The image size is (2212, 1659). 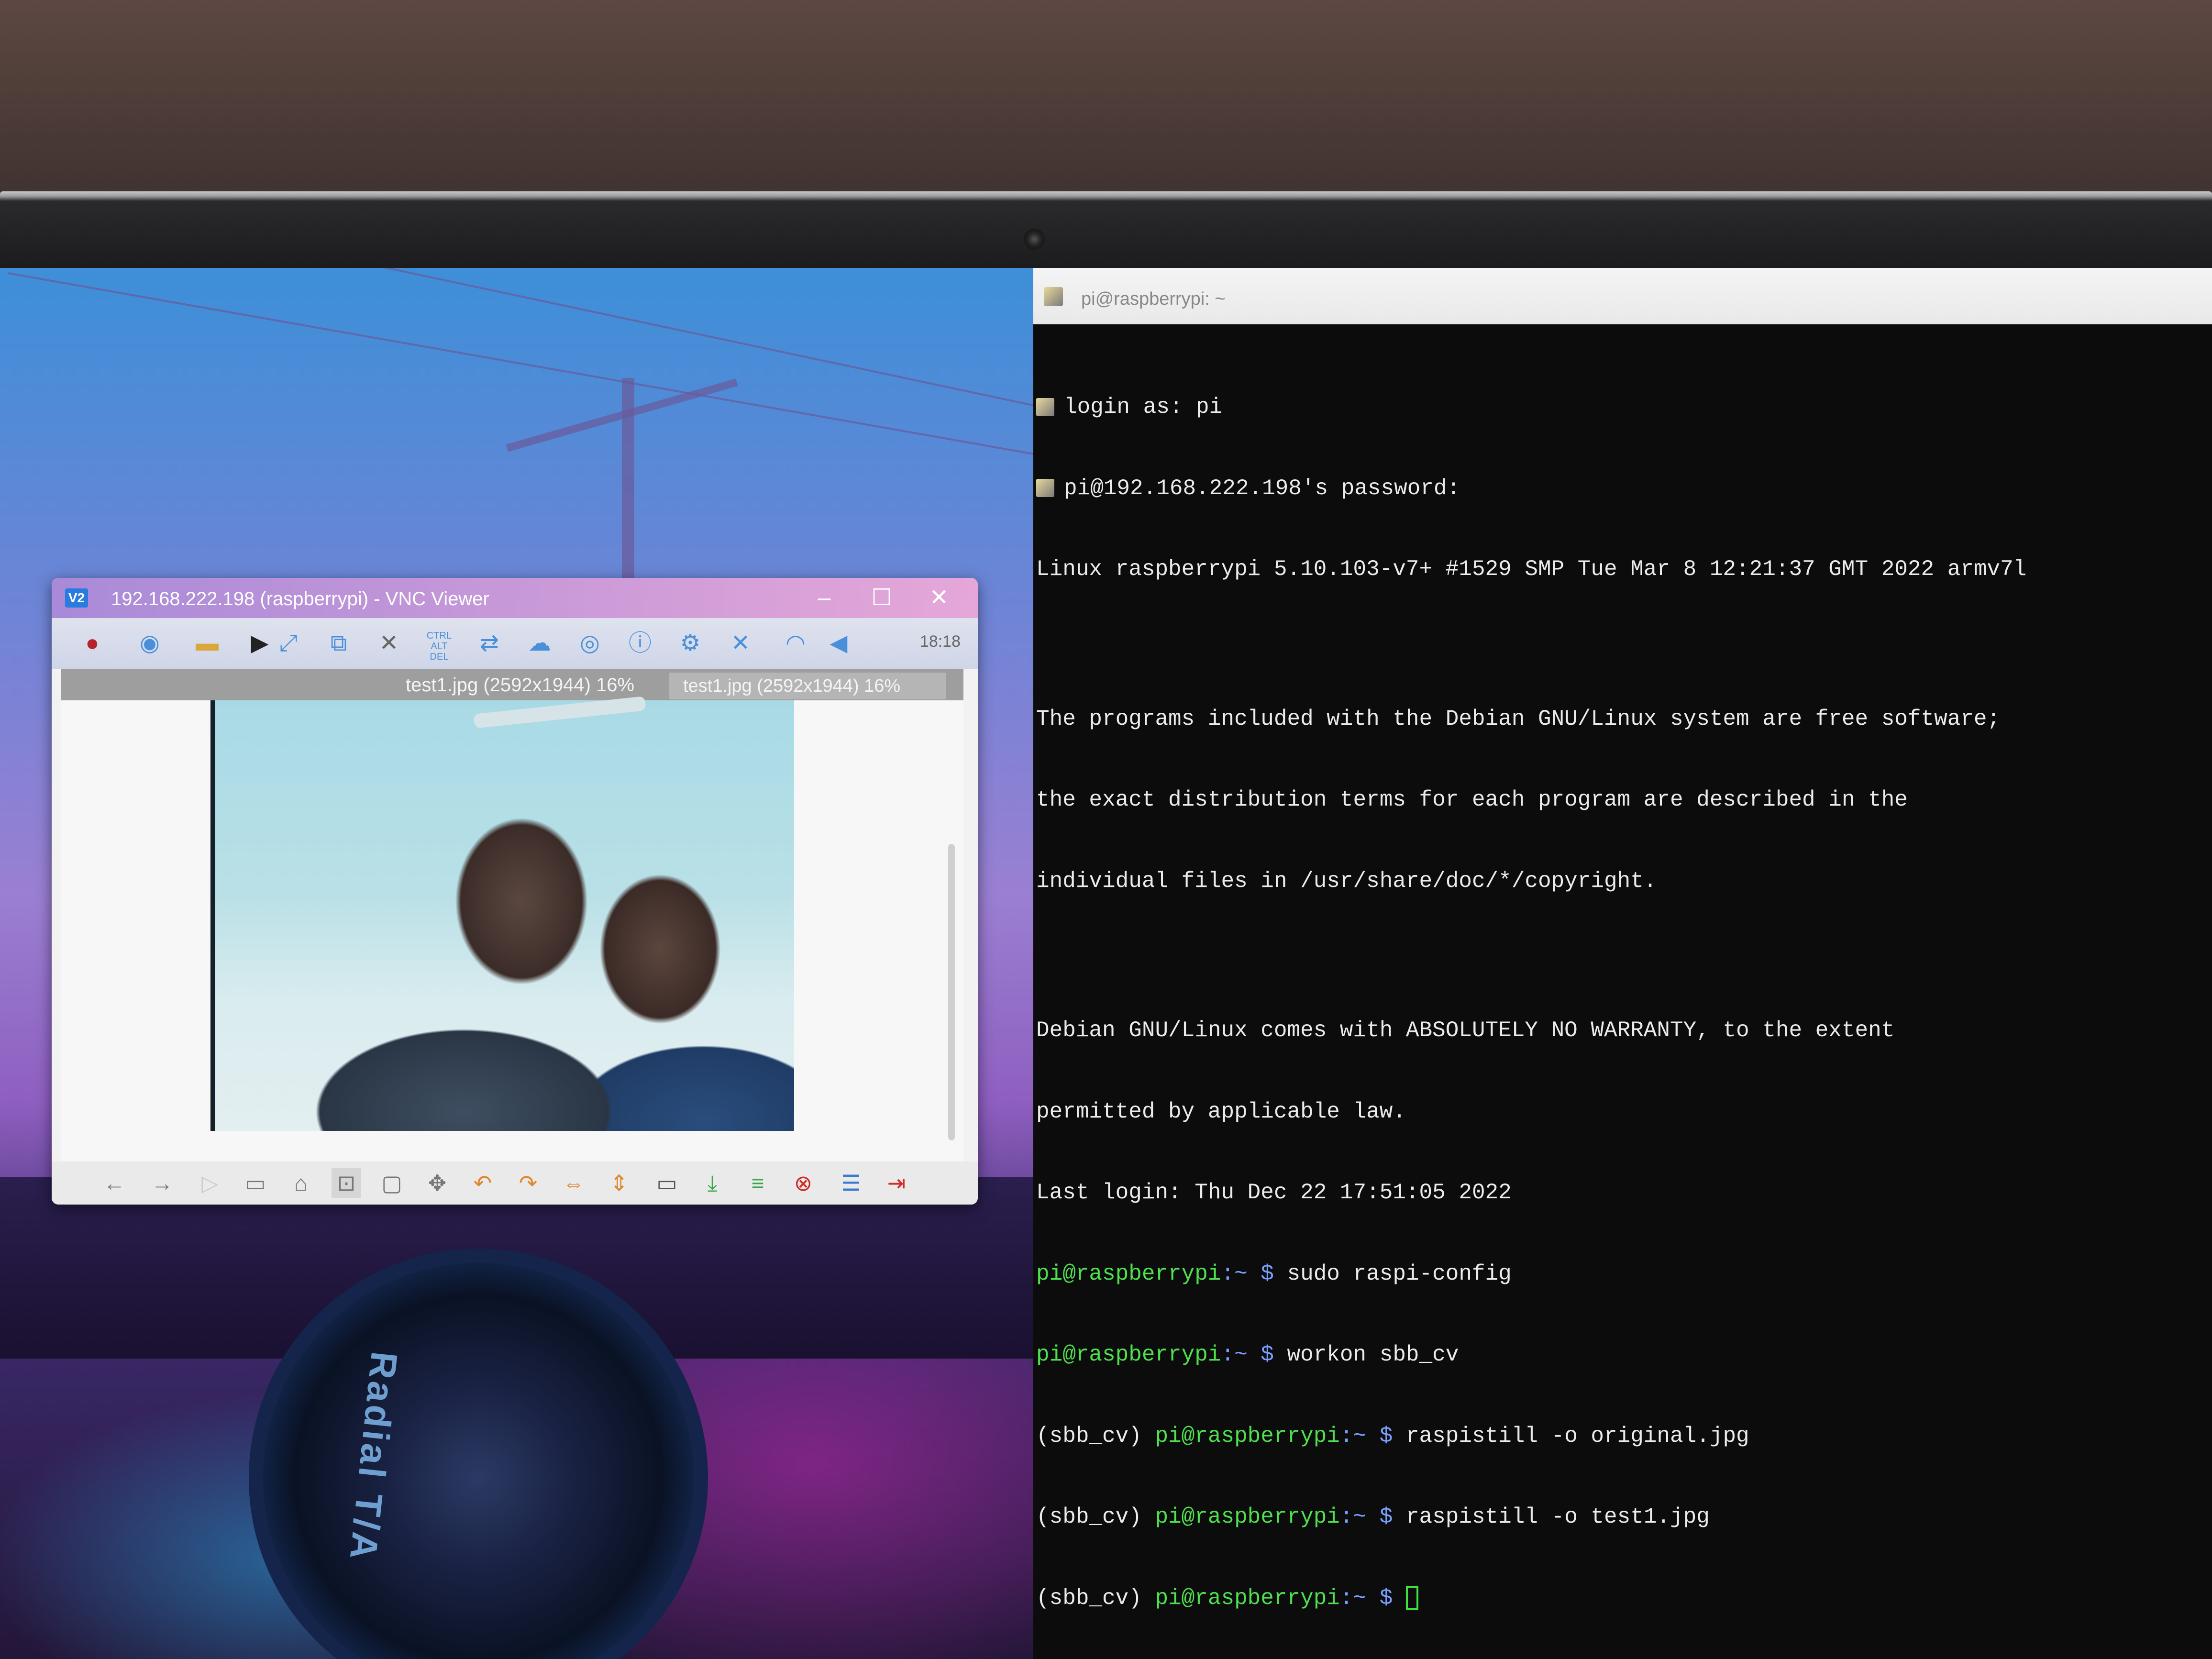 I want to click on vertical-scrollbar, so click(x=951, y=992).